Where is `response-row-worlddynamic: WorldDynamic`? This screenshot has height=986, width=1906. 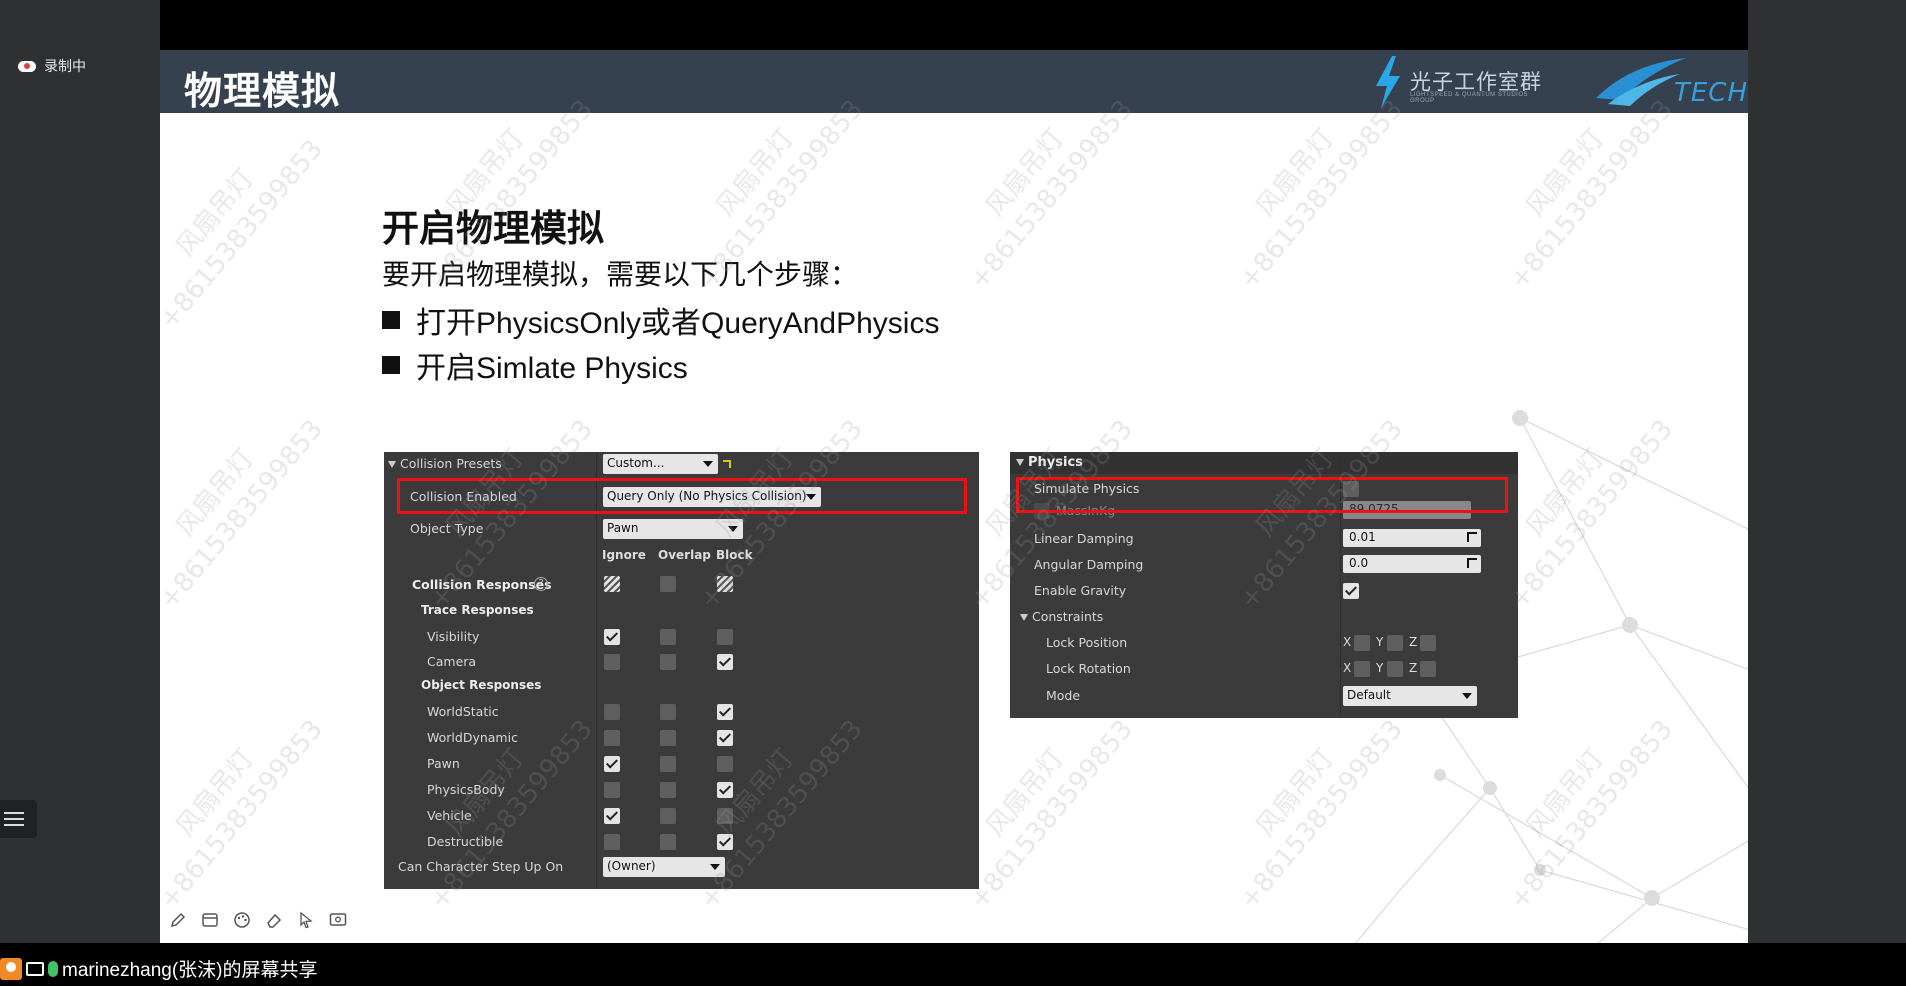
response-row-worlddynamic: WorldDynamic is located at coordinates (681, 738).